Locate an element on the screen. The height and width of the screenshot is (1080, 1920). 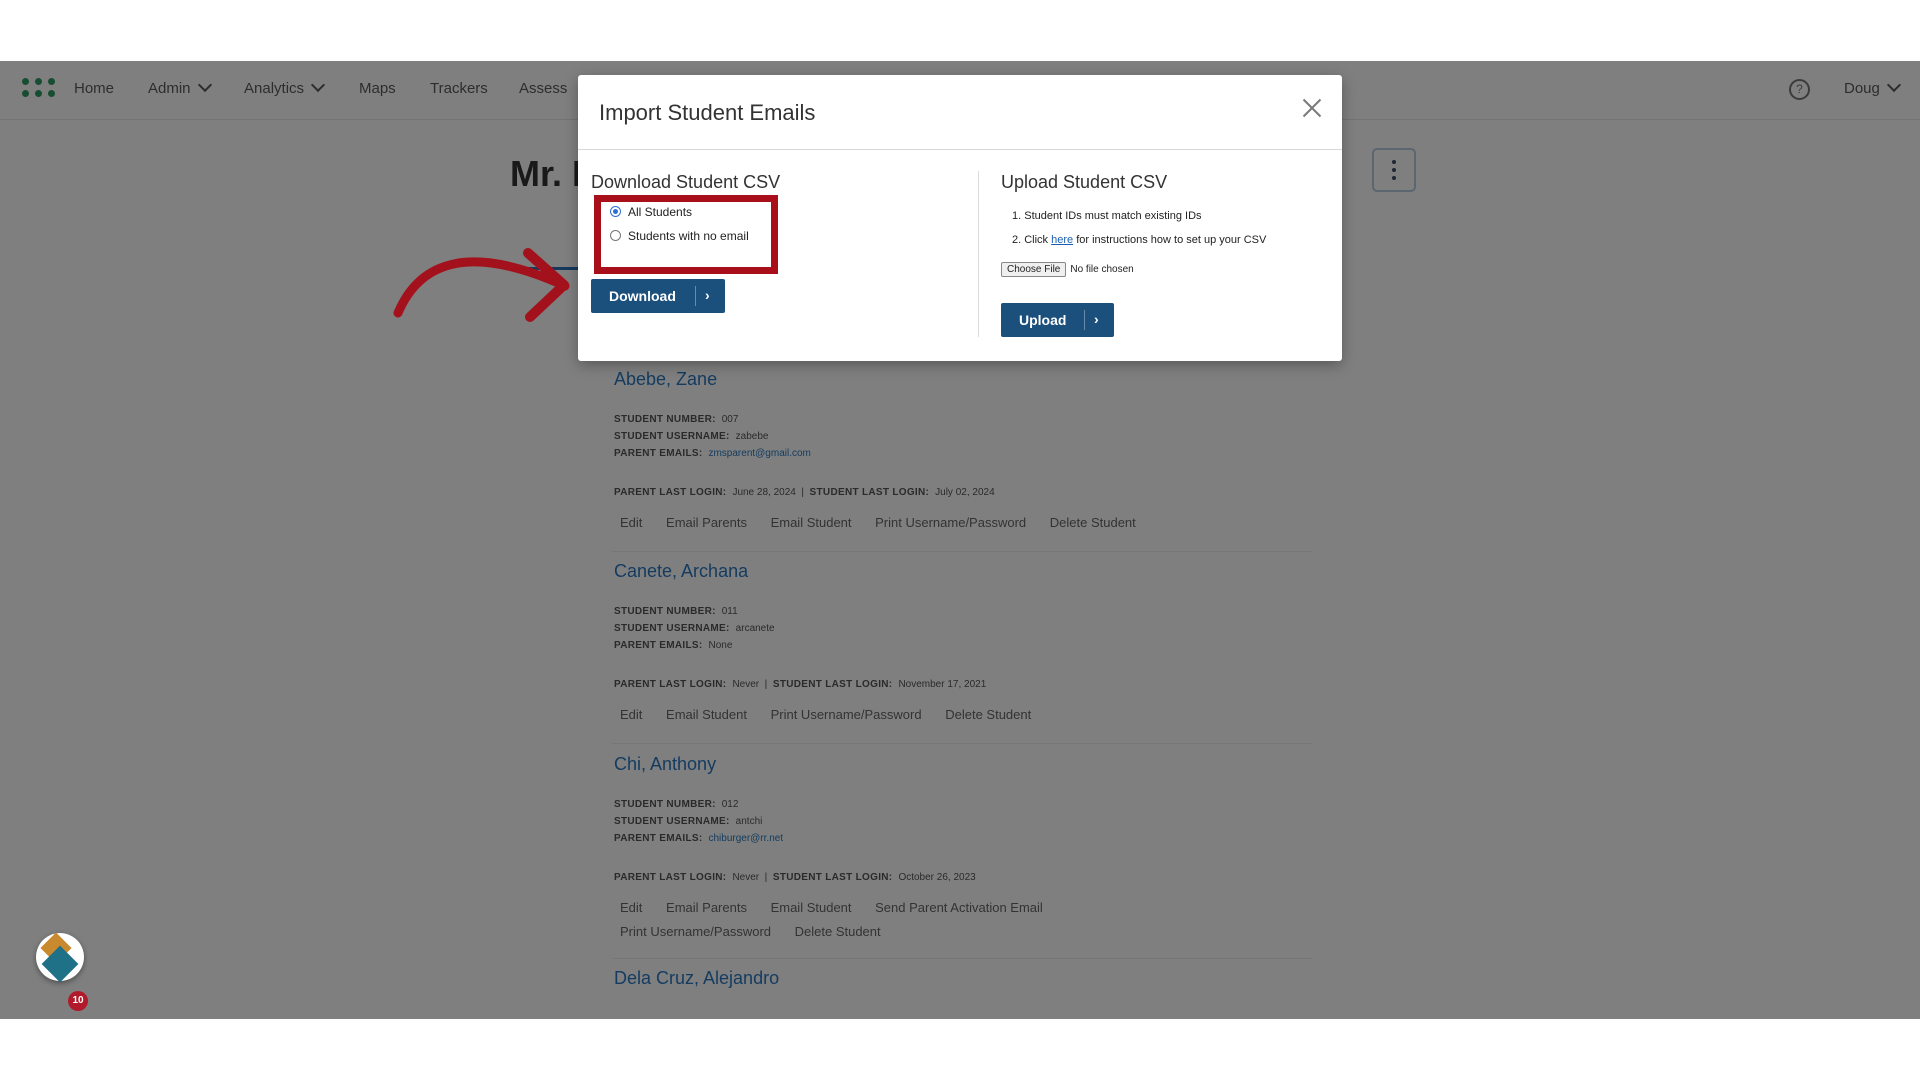
download-button: Download › is located at coordinates (658, 296).